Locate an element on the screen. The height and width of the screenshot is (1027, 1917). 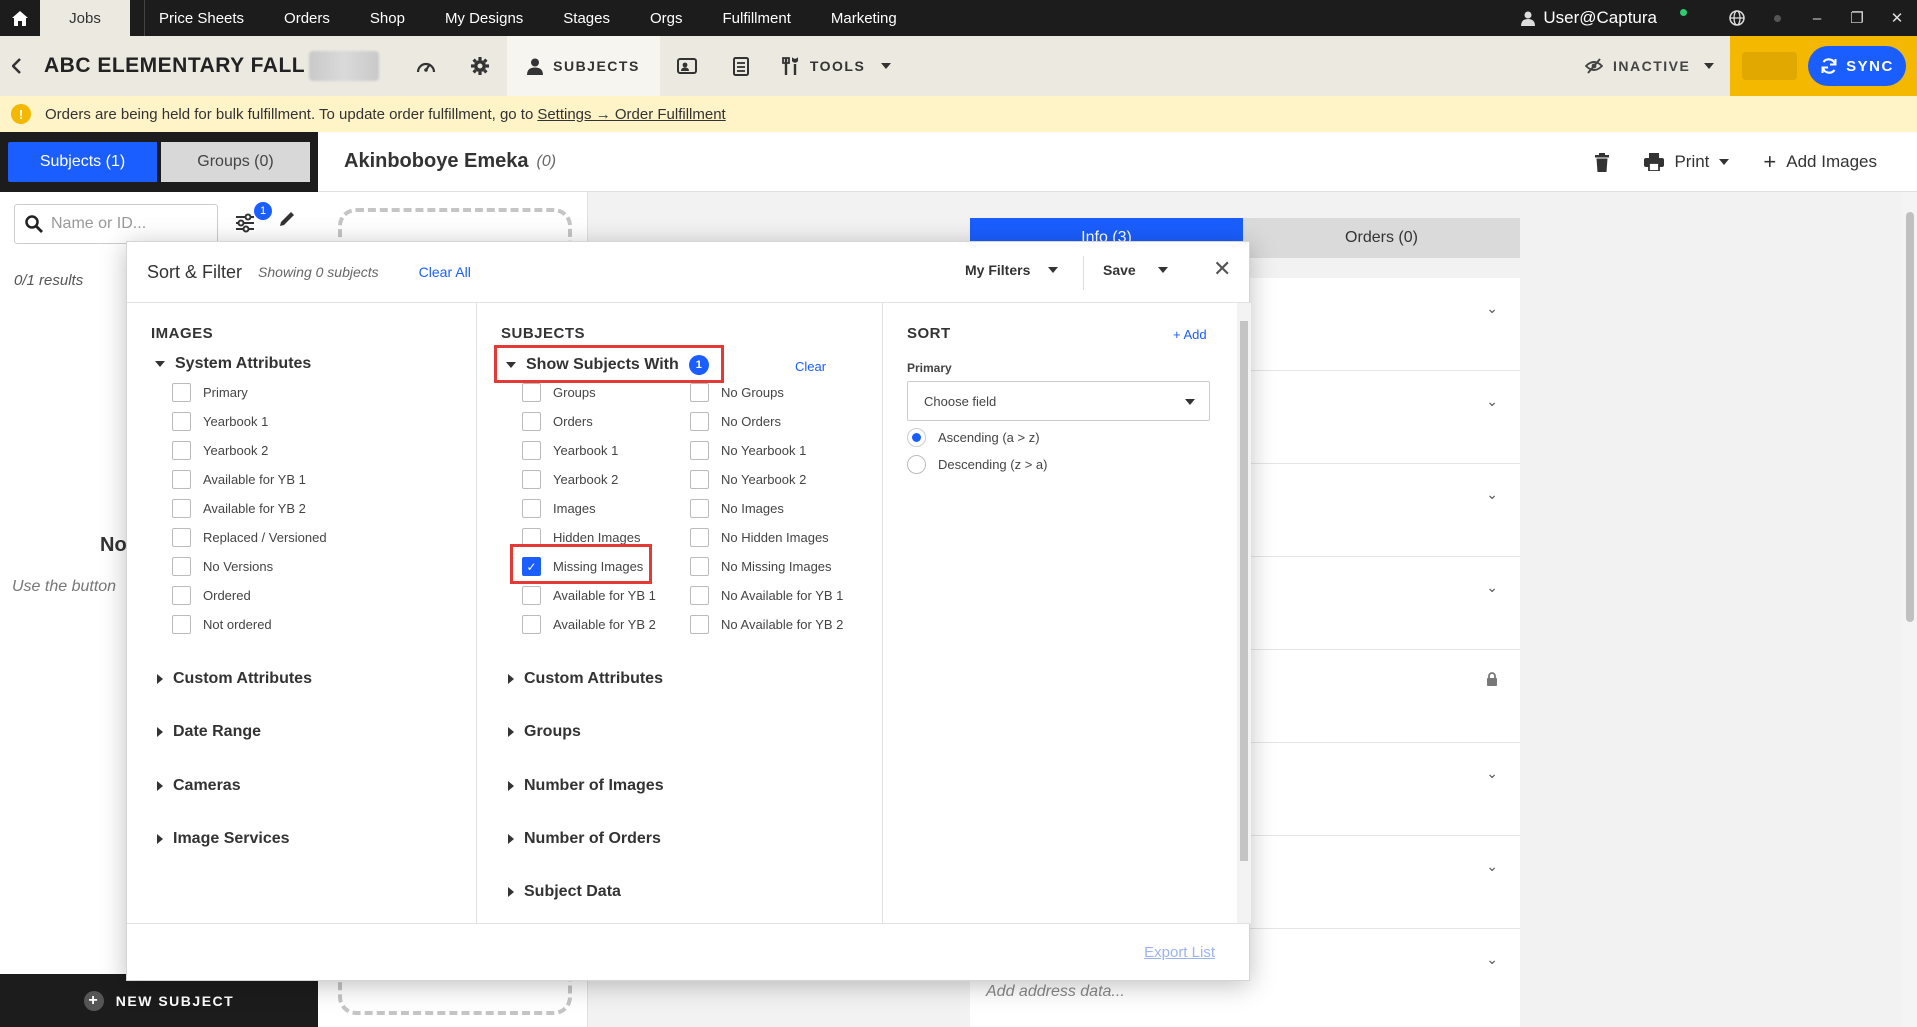
sort-field-select: Choose field is located at coordinates (1058, 401).